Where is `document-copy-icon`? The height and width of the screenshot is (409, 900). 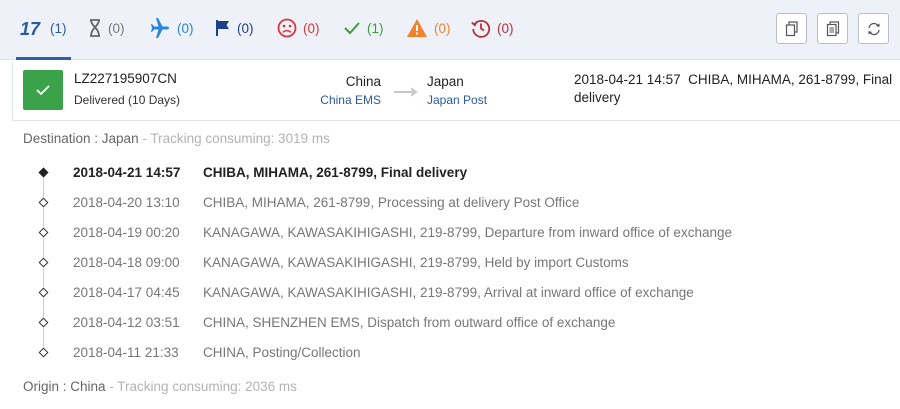 document-copy-icon is located at coordinates (832, 28).